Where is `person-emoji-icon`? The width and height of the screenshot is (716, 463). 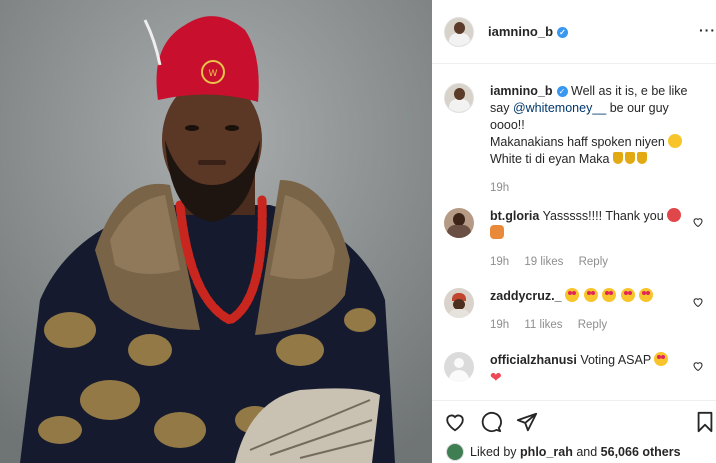
person-emoji-icon is located at coordinates (497, 232).